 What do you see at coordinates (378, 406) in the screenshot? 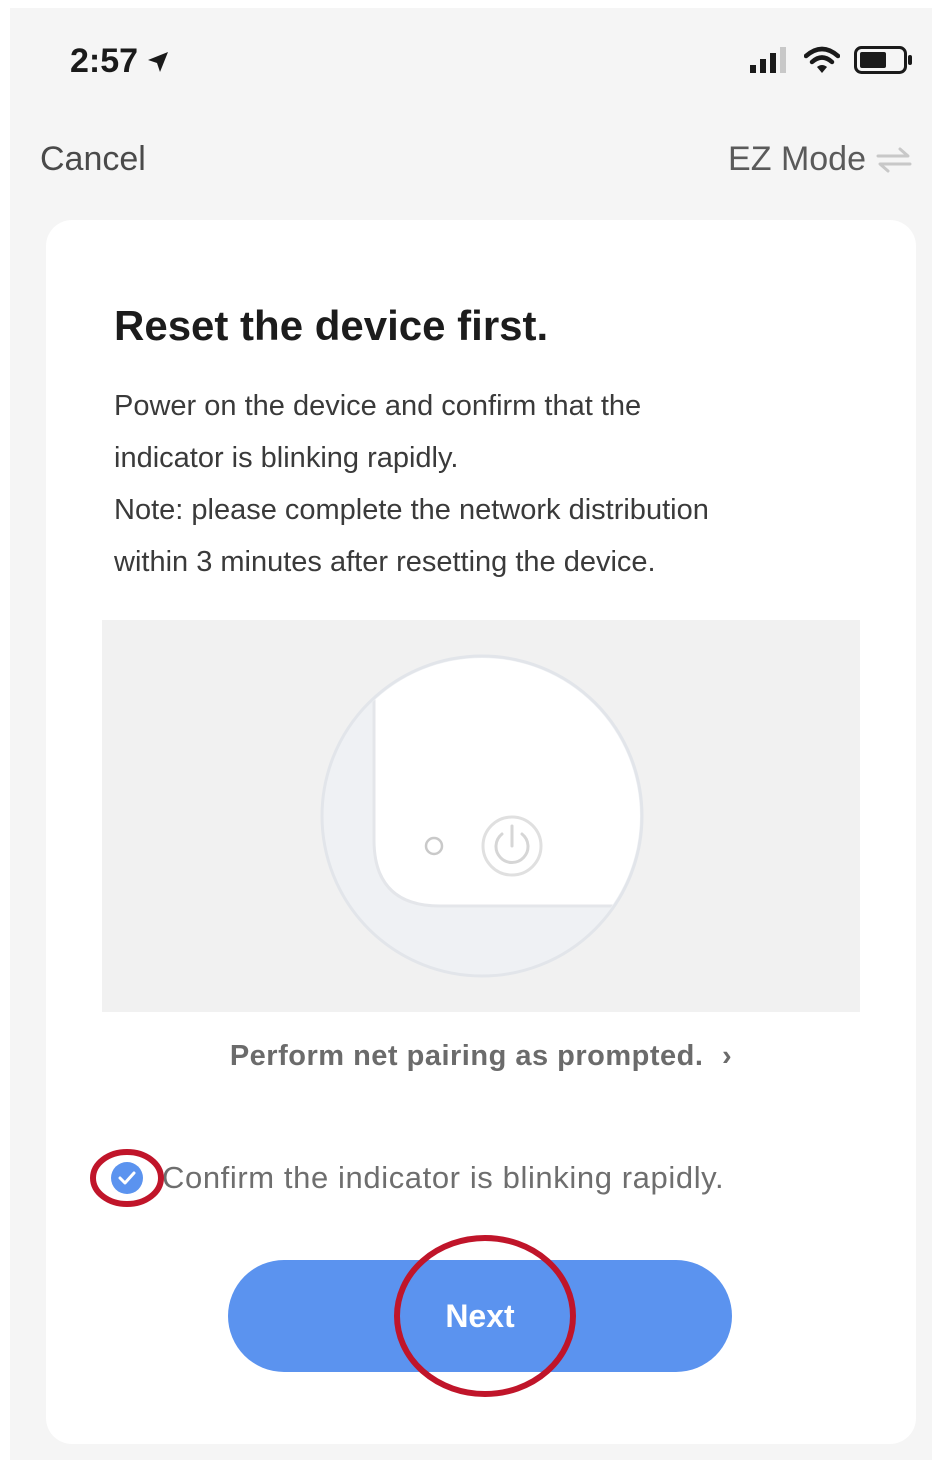
I see `description-line: Power on the device and confirm that the` at bounding box center [378, 406].